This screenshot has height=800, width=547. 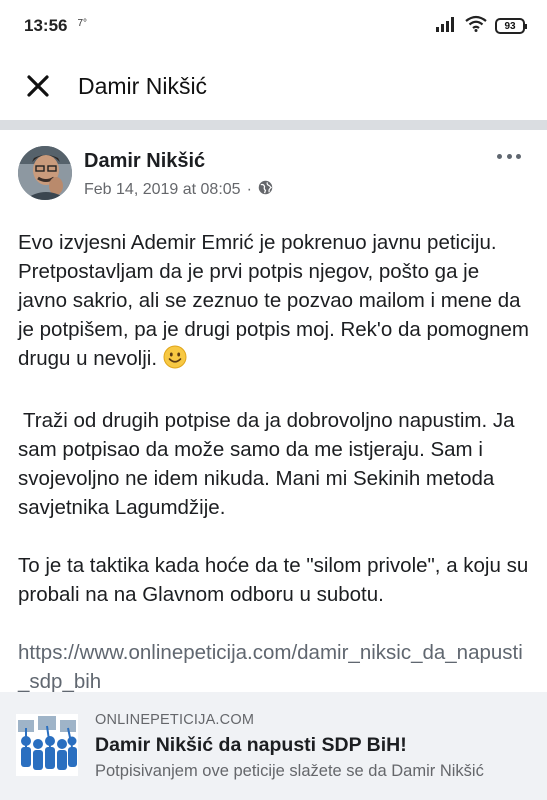 I want to click on more-options-button, so click(x=509, y=156).